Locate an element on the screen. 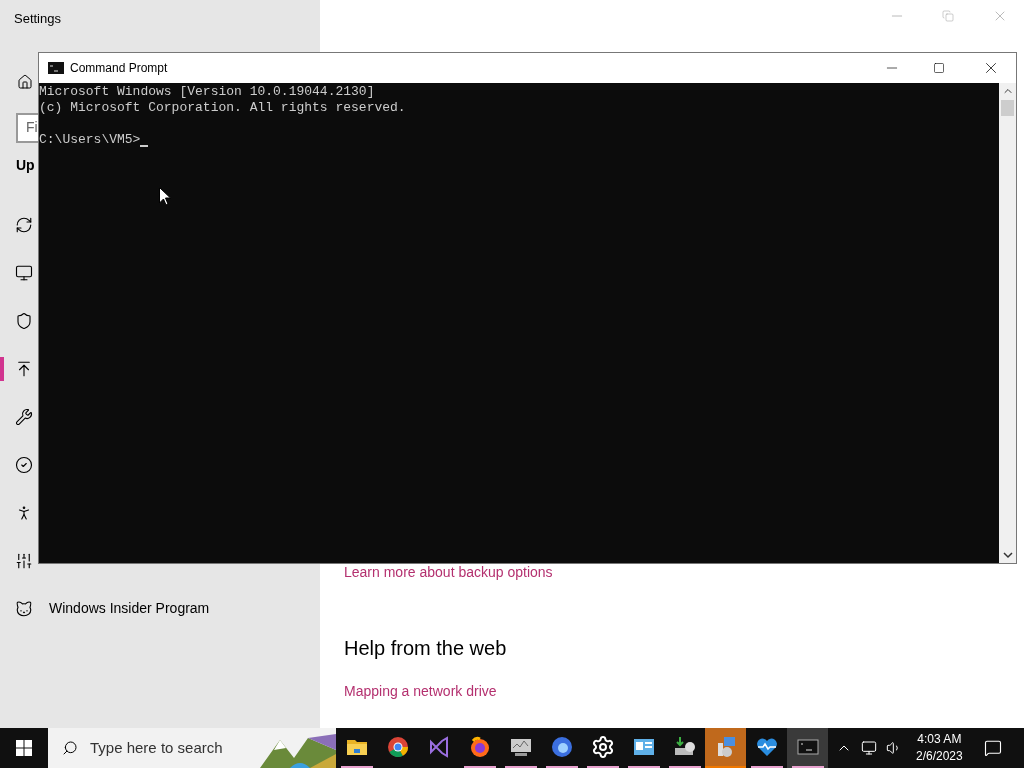 Image resolution: width=1024 pixels, height=768 pixels. upload-icon is located at coordinates (24, 368).